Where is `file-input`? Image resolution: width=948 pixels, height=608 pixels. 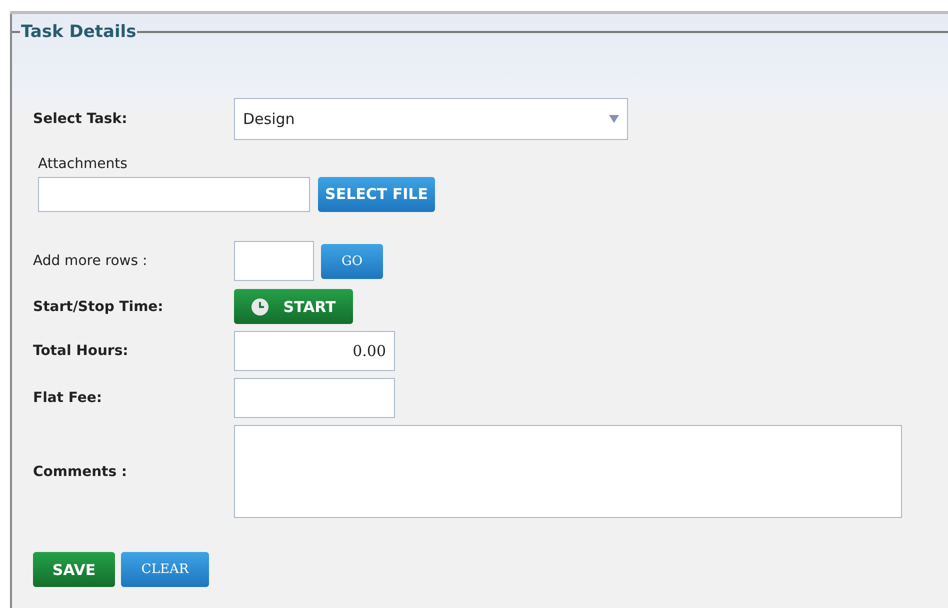
file-input is located at coordinates (174, 194).